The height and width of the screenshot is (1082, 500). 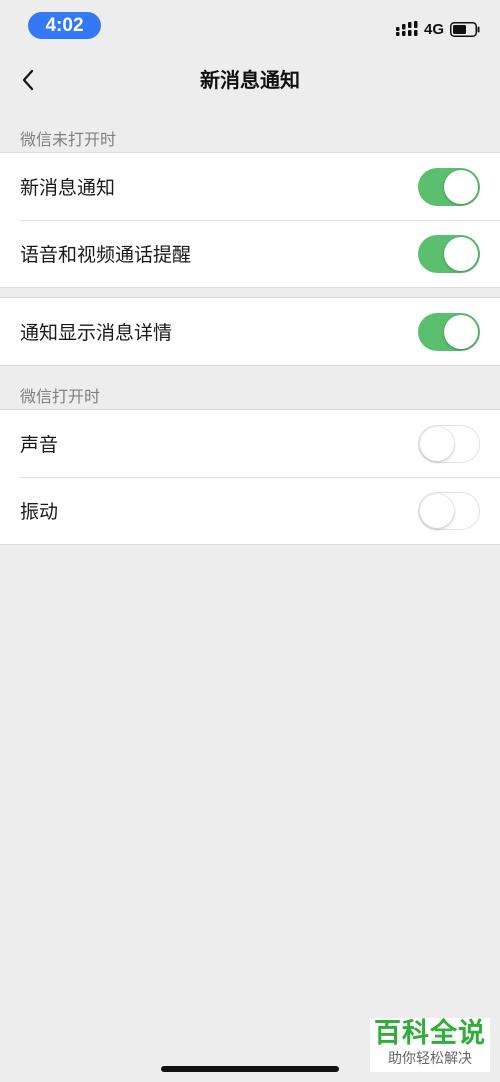 I want to click on setting-row-new-message-notification: 新消息通知, so click(x=250, y=186).